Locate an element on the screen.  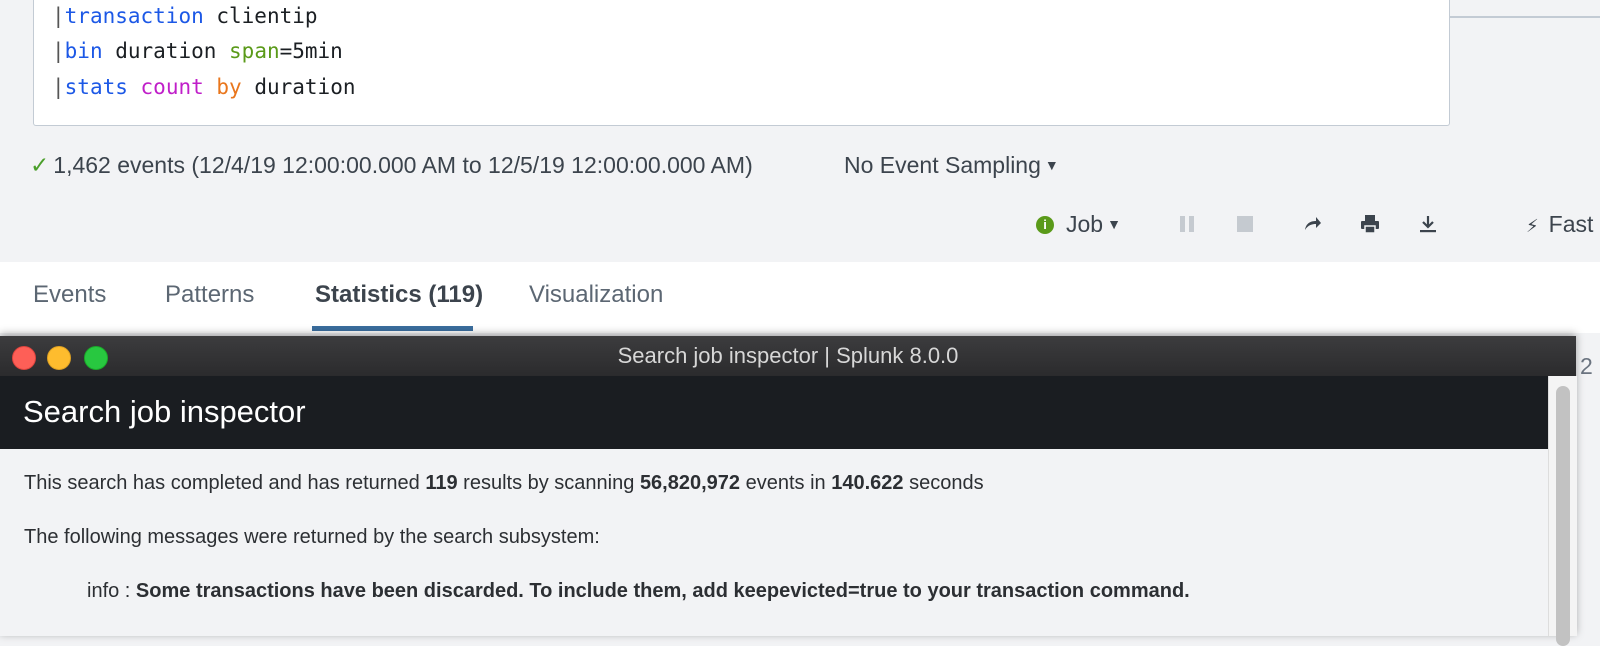
message-level: info : is located at coordinates (111, 591).